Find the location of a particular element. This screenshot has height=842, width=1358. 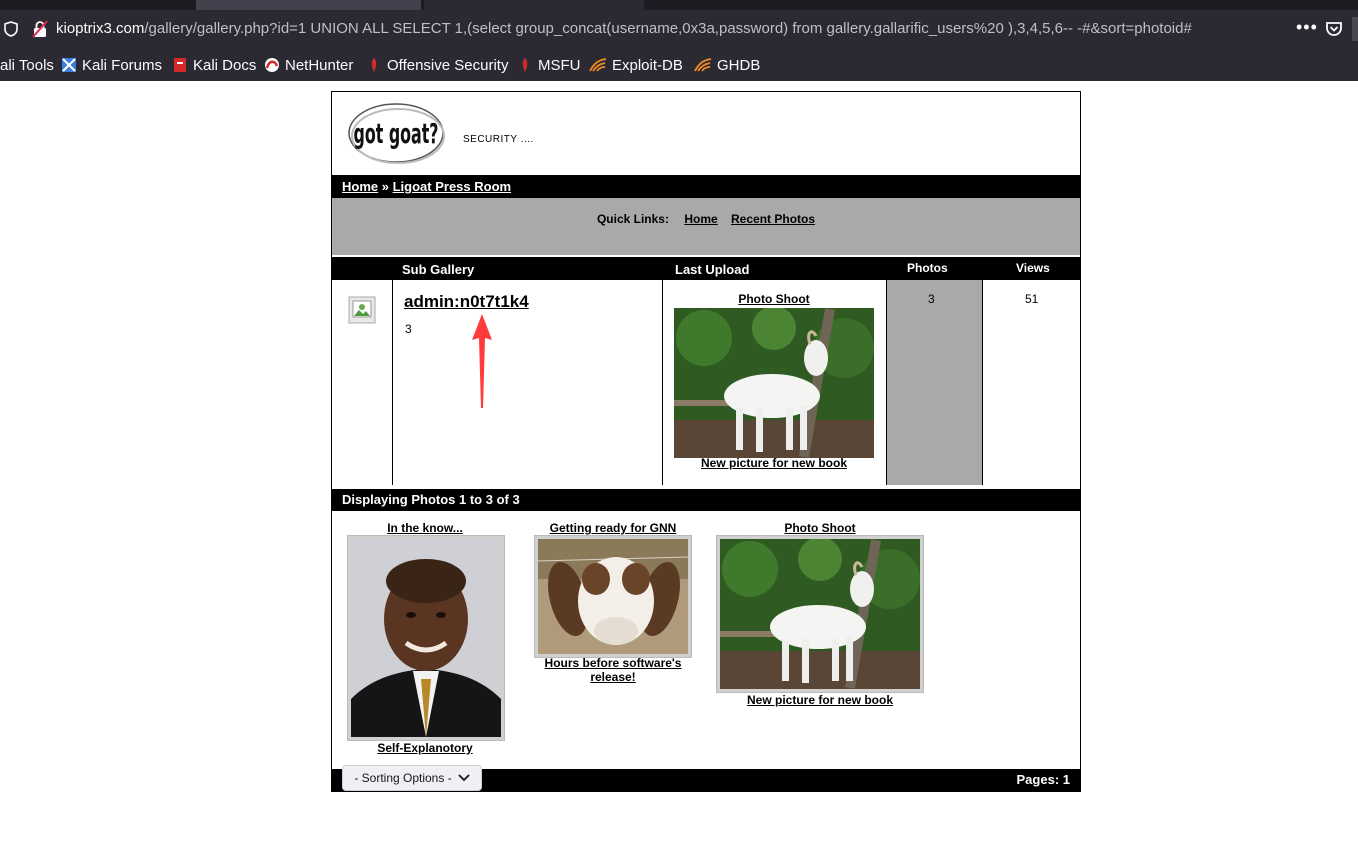

kali-forums-icon is located at coordinates (69, 65).